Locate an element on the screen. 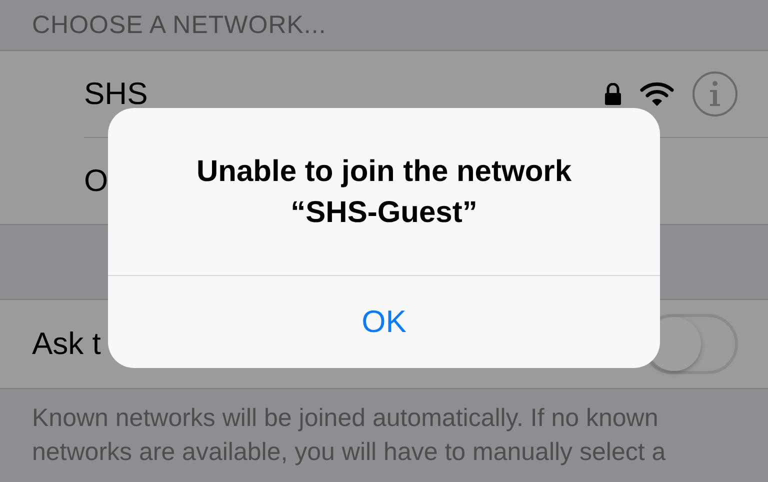 The width and height of the screenshot is (768, 482). setting-label: Ask t is located at coordinates (67, 344).